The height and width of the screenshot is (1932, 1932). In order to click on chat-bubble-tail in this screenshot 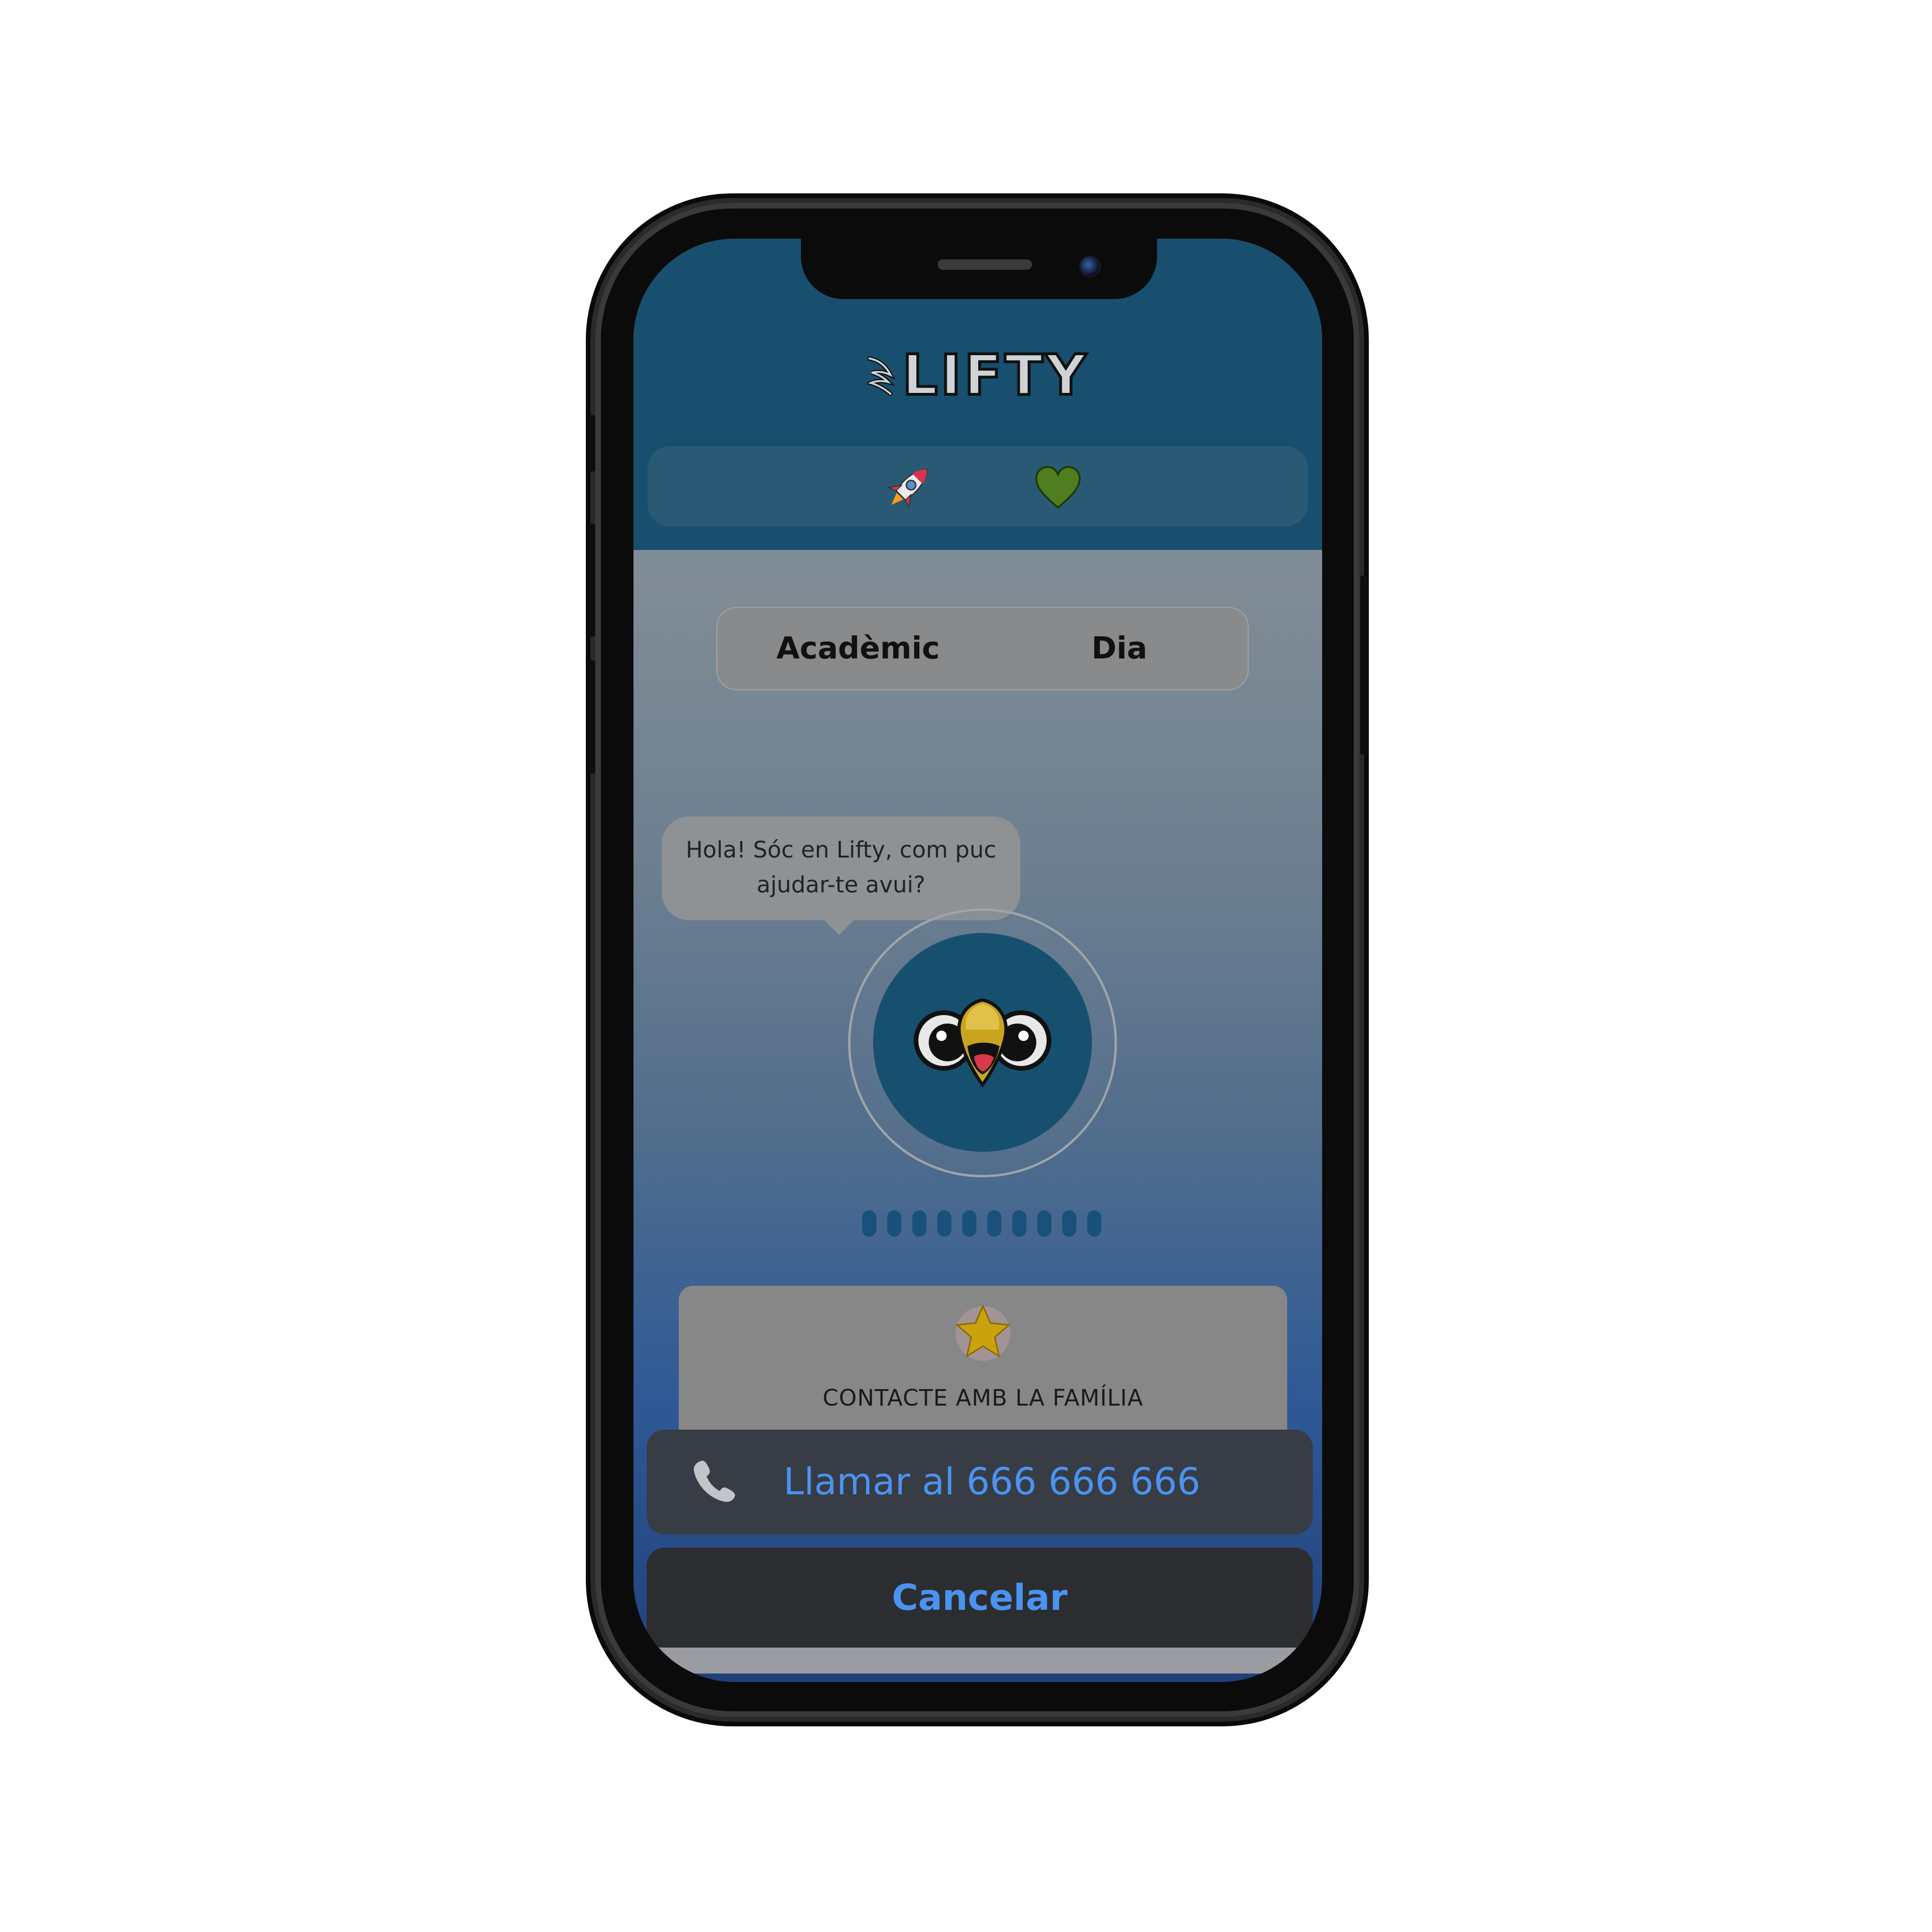, I will do `click(839, 926)`.